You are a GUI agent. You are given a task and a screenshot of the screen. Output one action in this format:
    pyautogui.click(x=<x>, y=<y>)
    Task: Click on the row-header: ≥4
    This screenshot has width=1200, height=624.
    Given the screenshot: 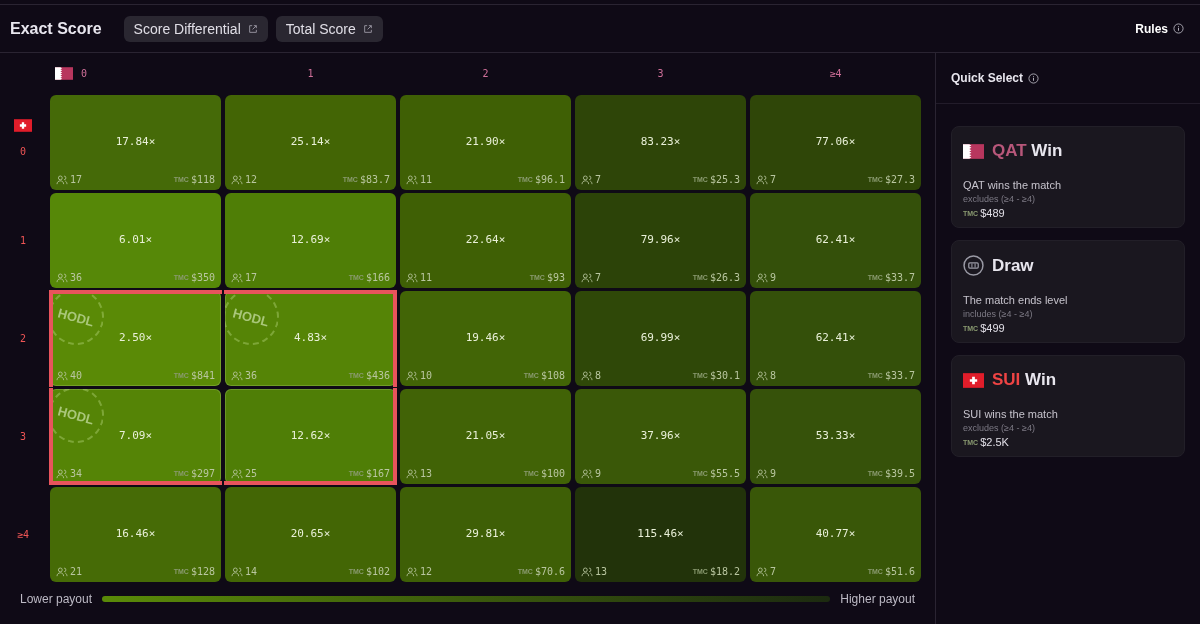 What is the action you would take?
    pyautogui.click(x=22, y=534)
    